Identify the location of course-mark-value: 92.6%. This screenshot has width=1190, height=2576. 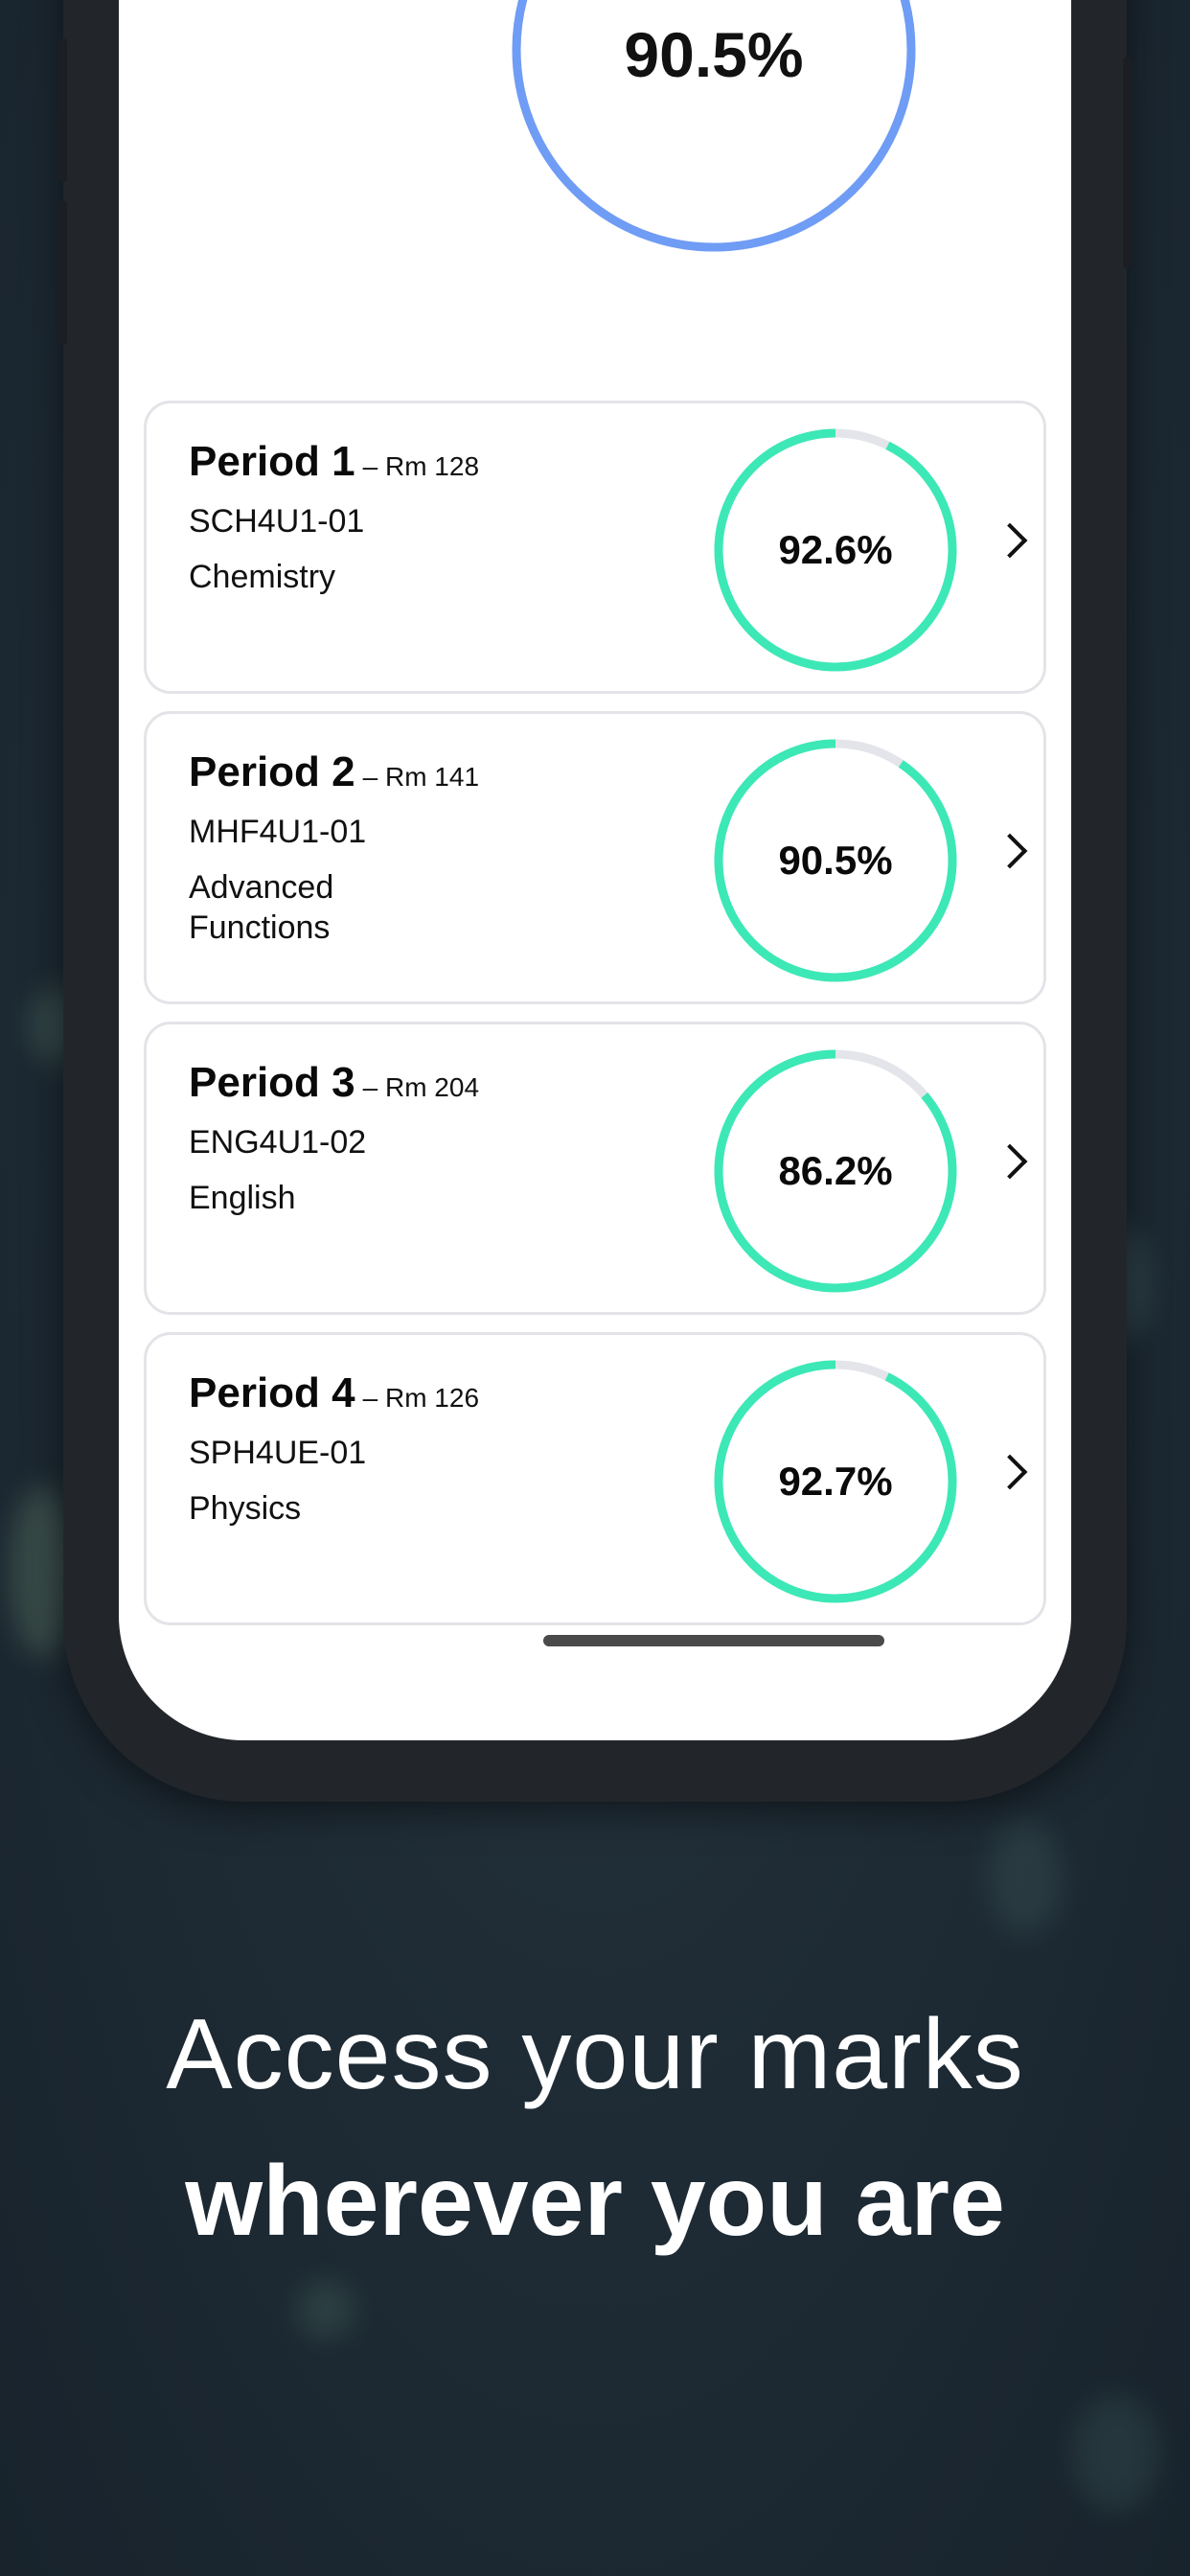
(836, 549).